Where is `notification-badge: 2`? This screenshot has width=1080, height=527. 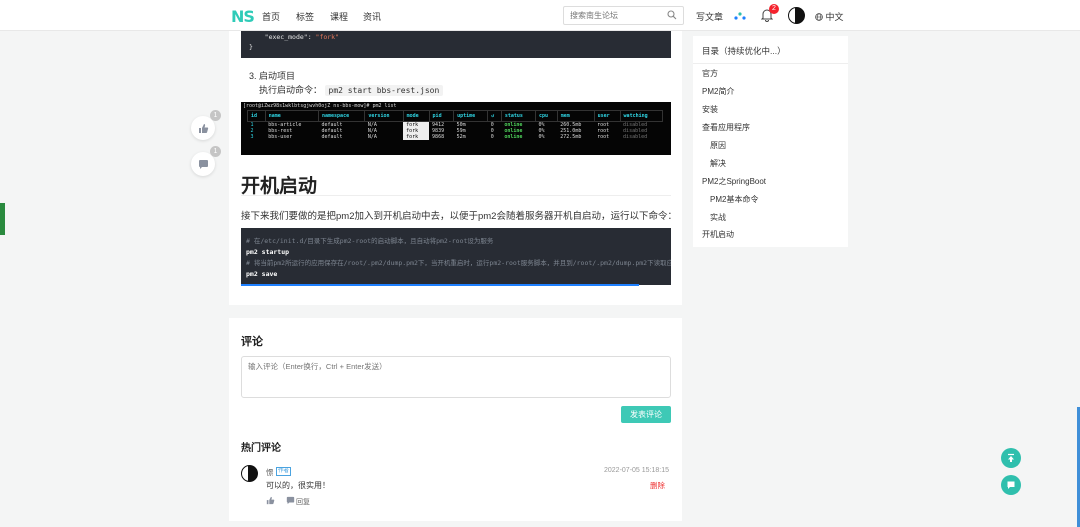
notification-badge: 2 is located at coordinates (774, 9).